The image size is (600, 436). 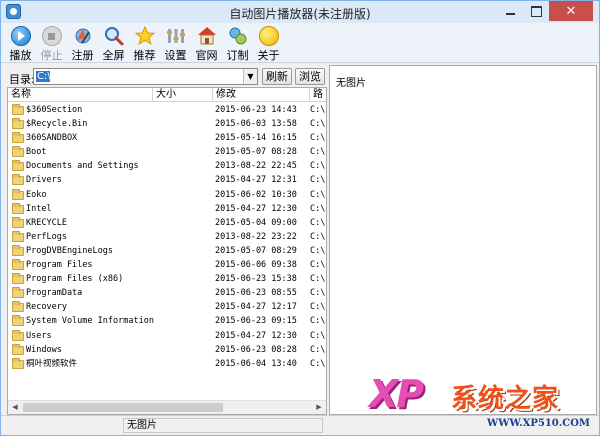 What do you see at coordinates (44, 180) in the screenshot?
I see `item-name: Drivers` at bounding box center [44, 180].